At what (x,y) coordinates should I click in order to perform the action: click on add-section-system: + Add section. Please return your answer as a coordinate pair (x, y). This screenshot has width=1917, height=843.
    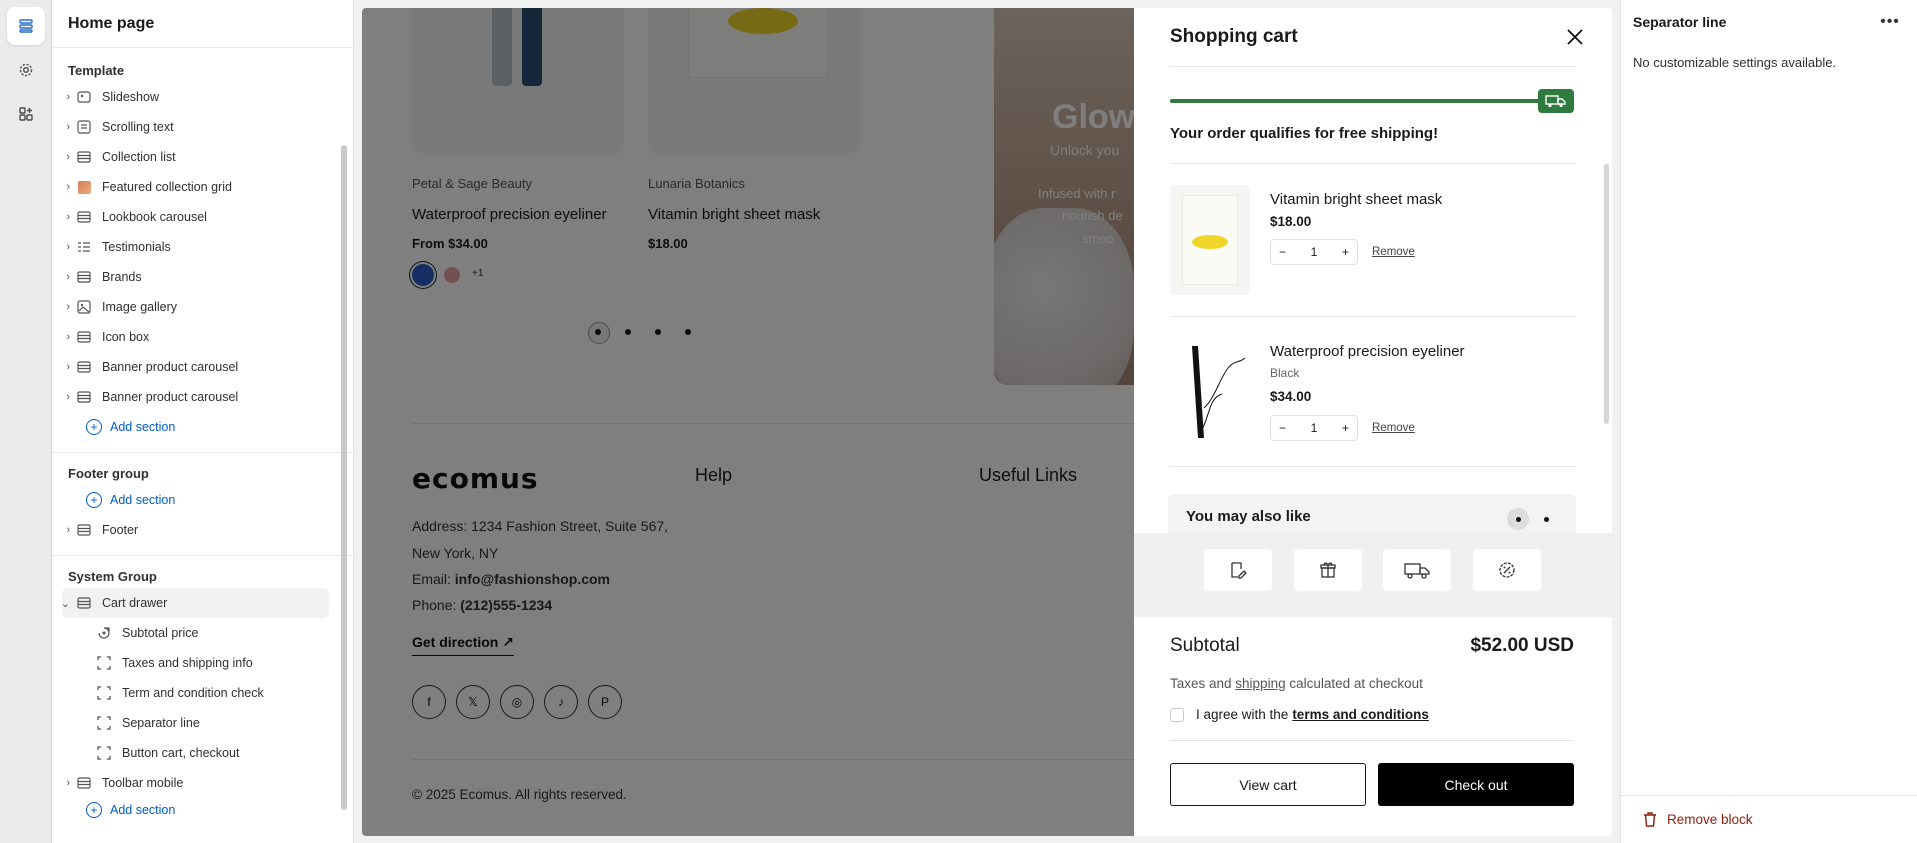
    Looking at the image, I should click on (202, 810).